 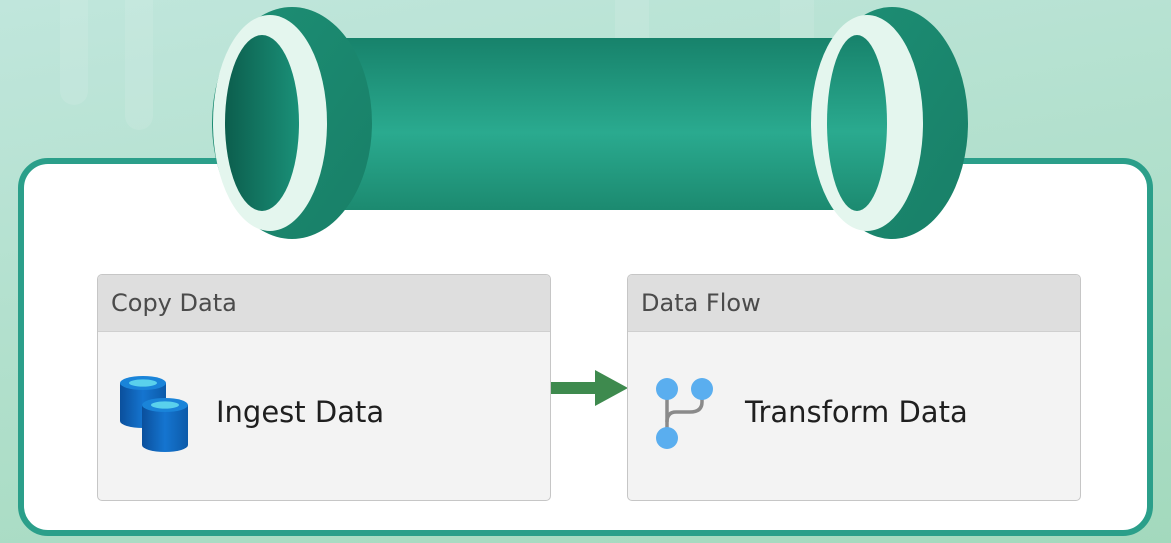 What do you see at coordinates (324, 303) in the screenshot?
I see `activity-type-label: Copy Data` at bounding box center [324, 303].